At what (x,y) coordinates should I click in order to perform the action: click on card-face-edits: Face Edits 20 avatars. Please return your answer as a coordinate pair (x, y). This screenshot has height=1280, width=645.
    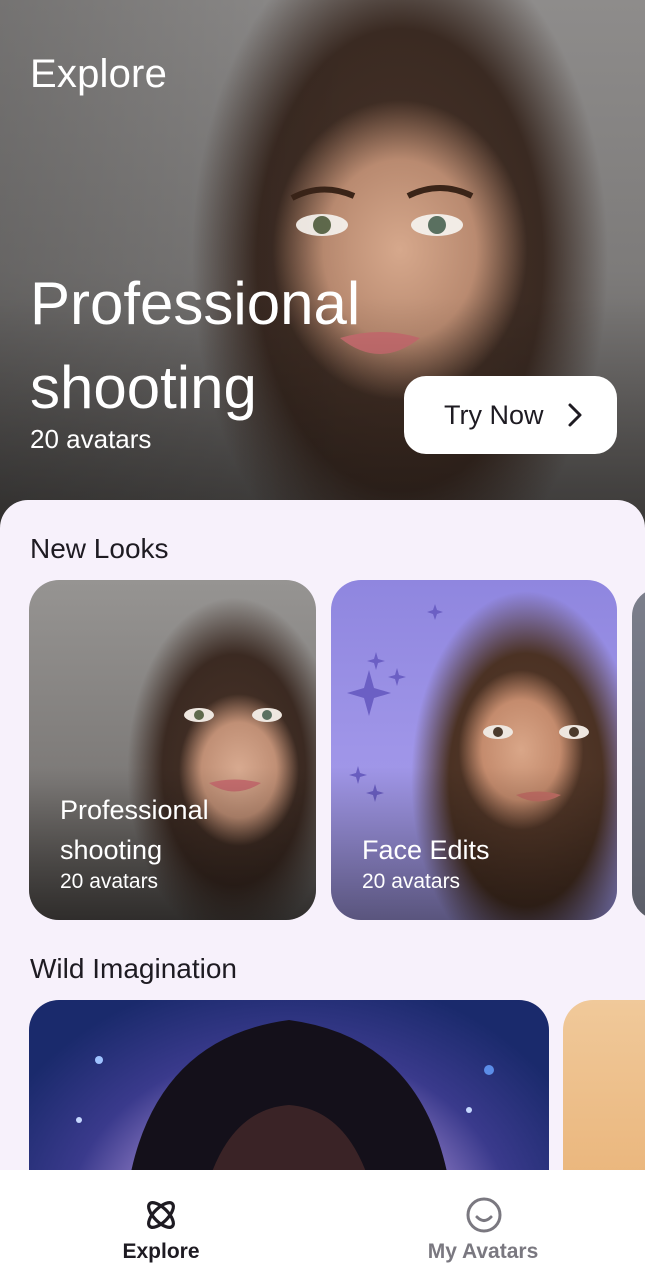
    Looking at the image, I should click on (474, 750).